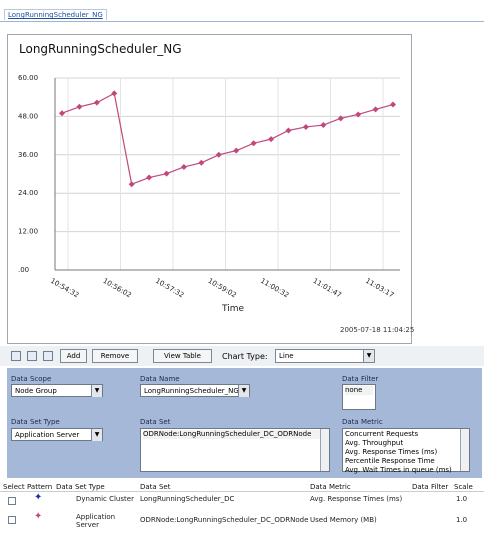 The image size is (484, 536). What do you see at coordinates (359, 397) in the screenshot?
I see `data-filter-list: none` at bounding box center [359, 397].